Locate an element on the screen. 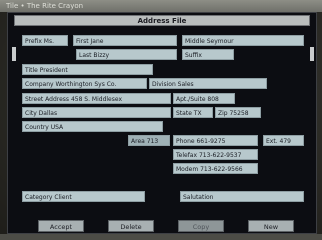  suffix-field: Suffix is located at coordinates (208, 54).